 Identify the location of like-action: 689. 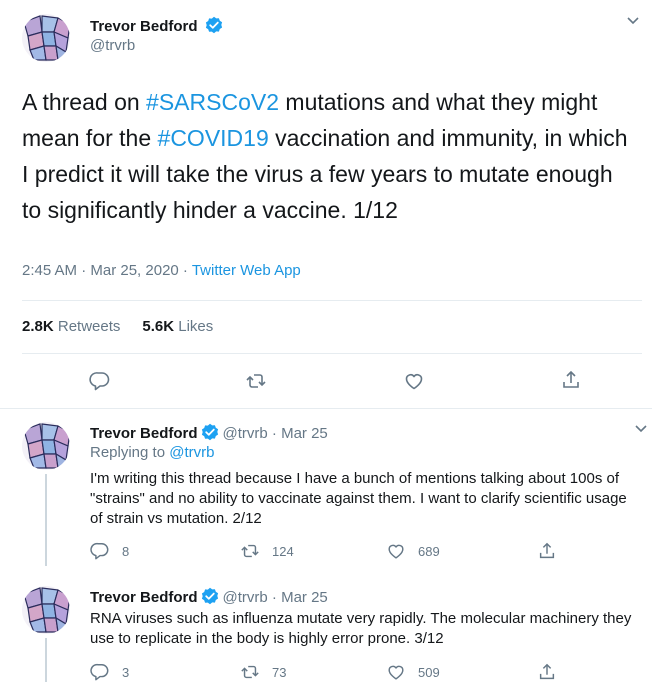
(413, 551).